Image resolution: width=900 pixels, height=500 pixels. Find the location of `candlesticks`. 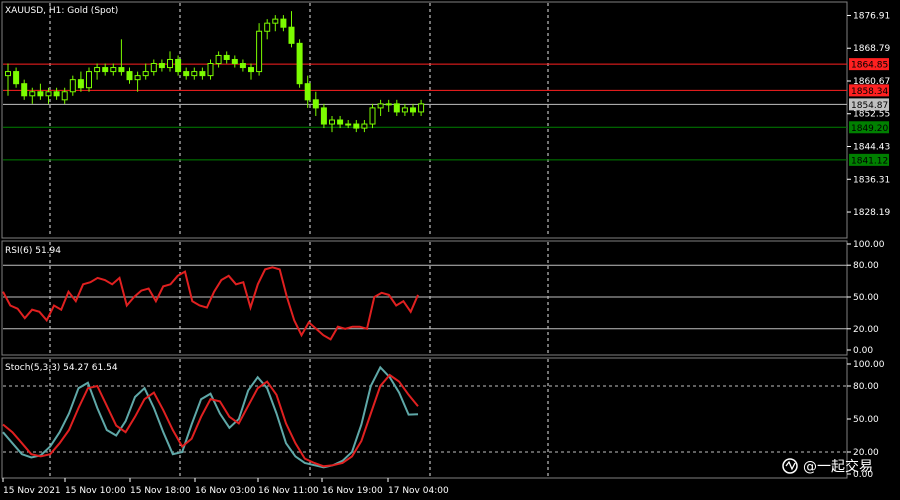

candlesticks is located at coordinates (215, 72).